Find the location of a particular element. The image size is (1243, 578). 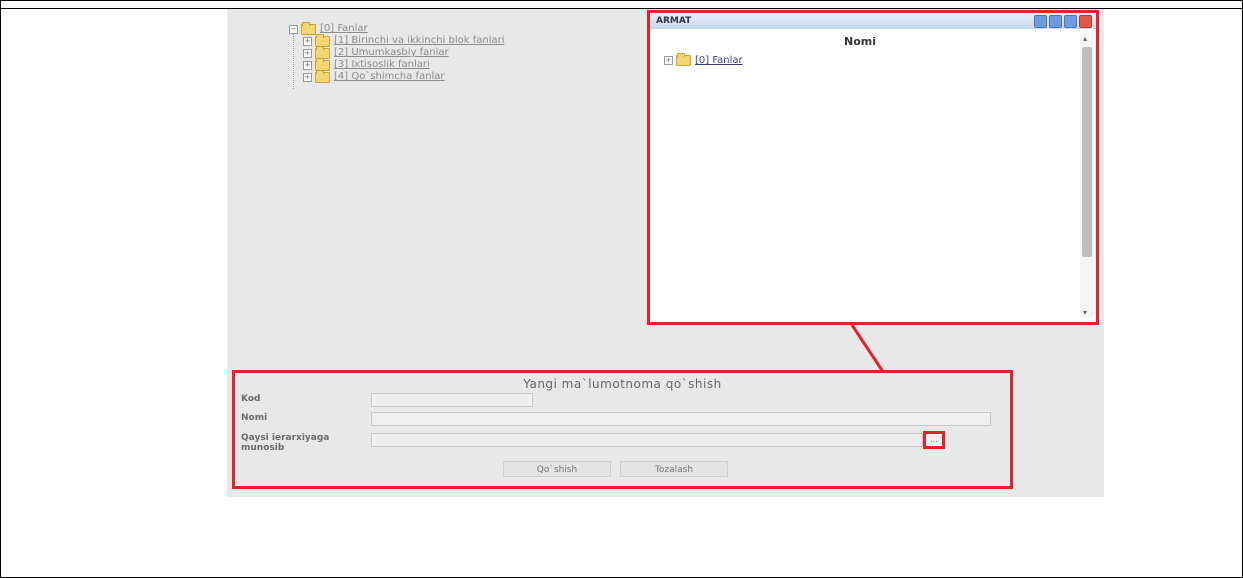

nomi-label: Nomi is located at coordinates (254, 418).